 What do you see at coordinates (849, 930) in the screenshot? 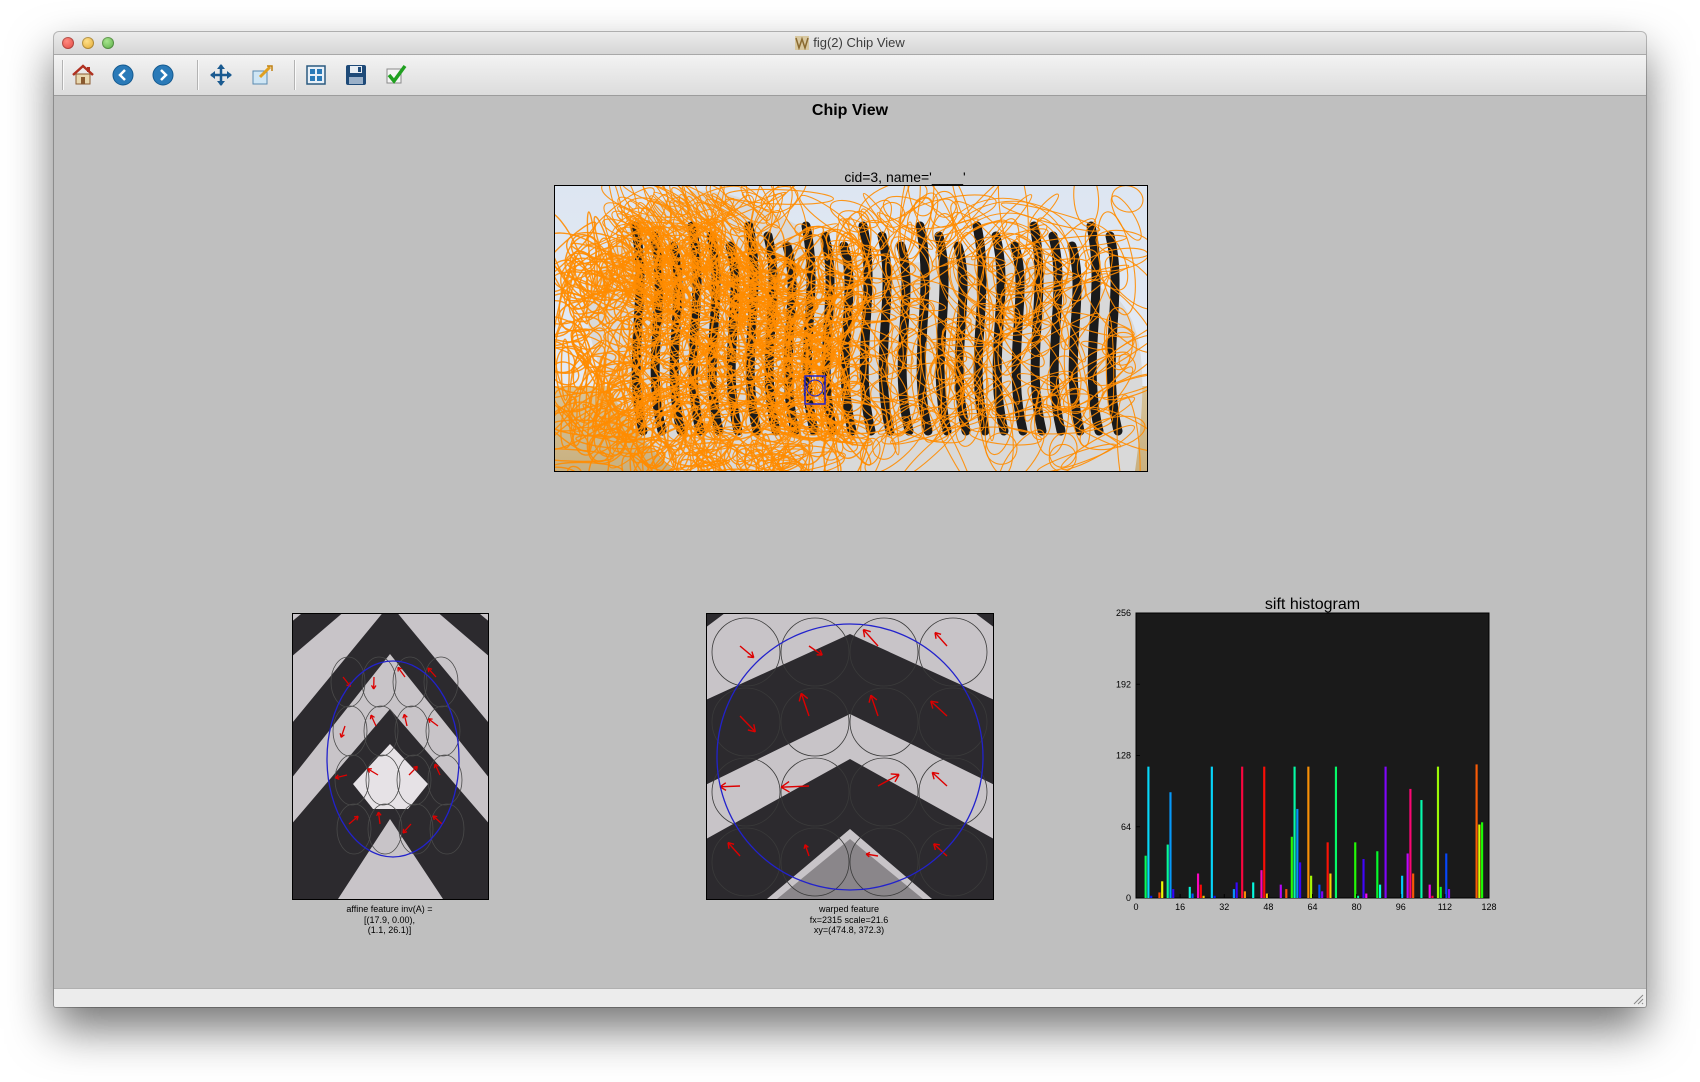
I see `warped-caption-line: xy=(474.8, 372.3)` at bounding box center [849, 930].